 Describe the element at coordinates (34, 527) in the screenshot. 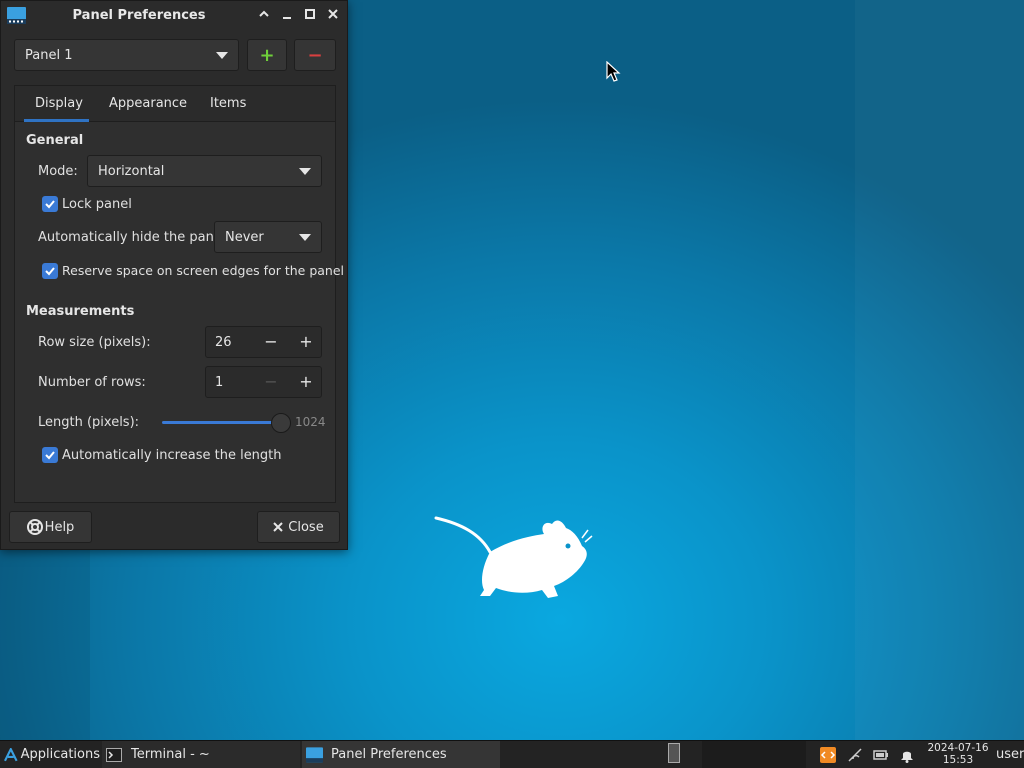

I see `help-lifebuoy-icon` at that location.